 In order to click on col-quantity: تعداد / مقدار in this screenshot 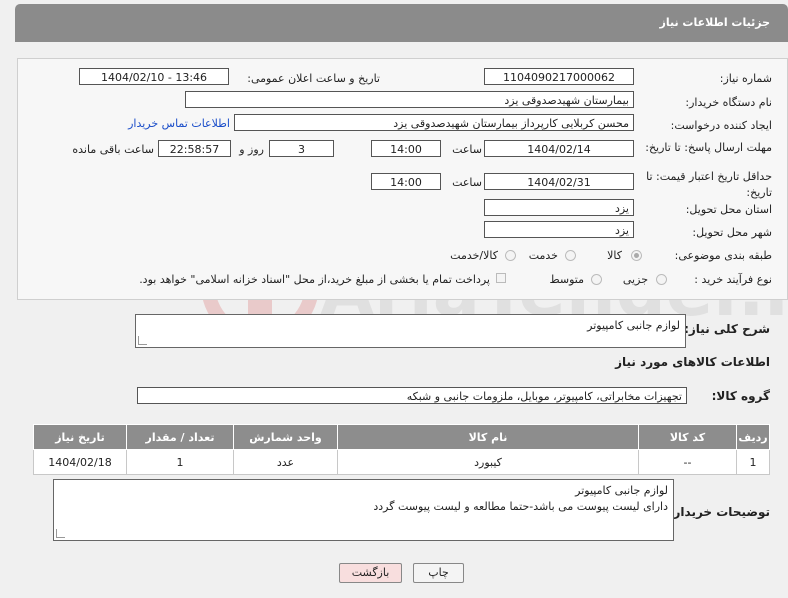, I will do `click(180, 437)`.